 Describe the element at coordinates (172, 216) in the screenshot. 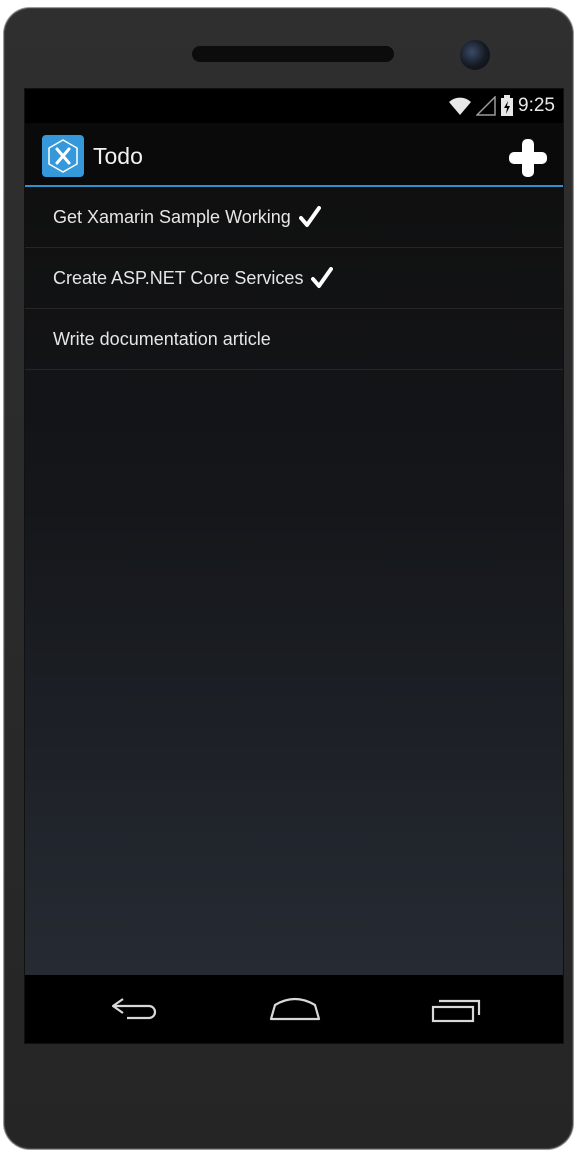

I see `todo-item-label: Get Xamarin Sample Working` at that location.